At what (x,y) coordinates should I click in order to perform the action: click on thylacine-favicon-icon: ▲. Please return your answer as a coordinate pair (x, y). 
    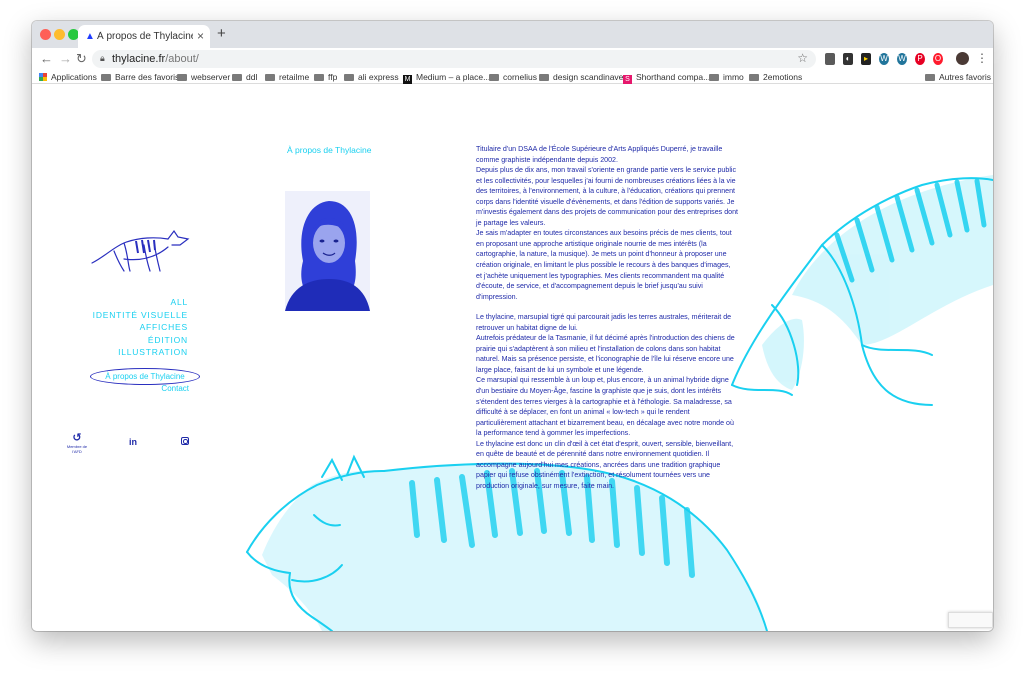
    Looking at the image, I should click on (90, 36).